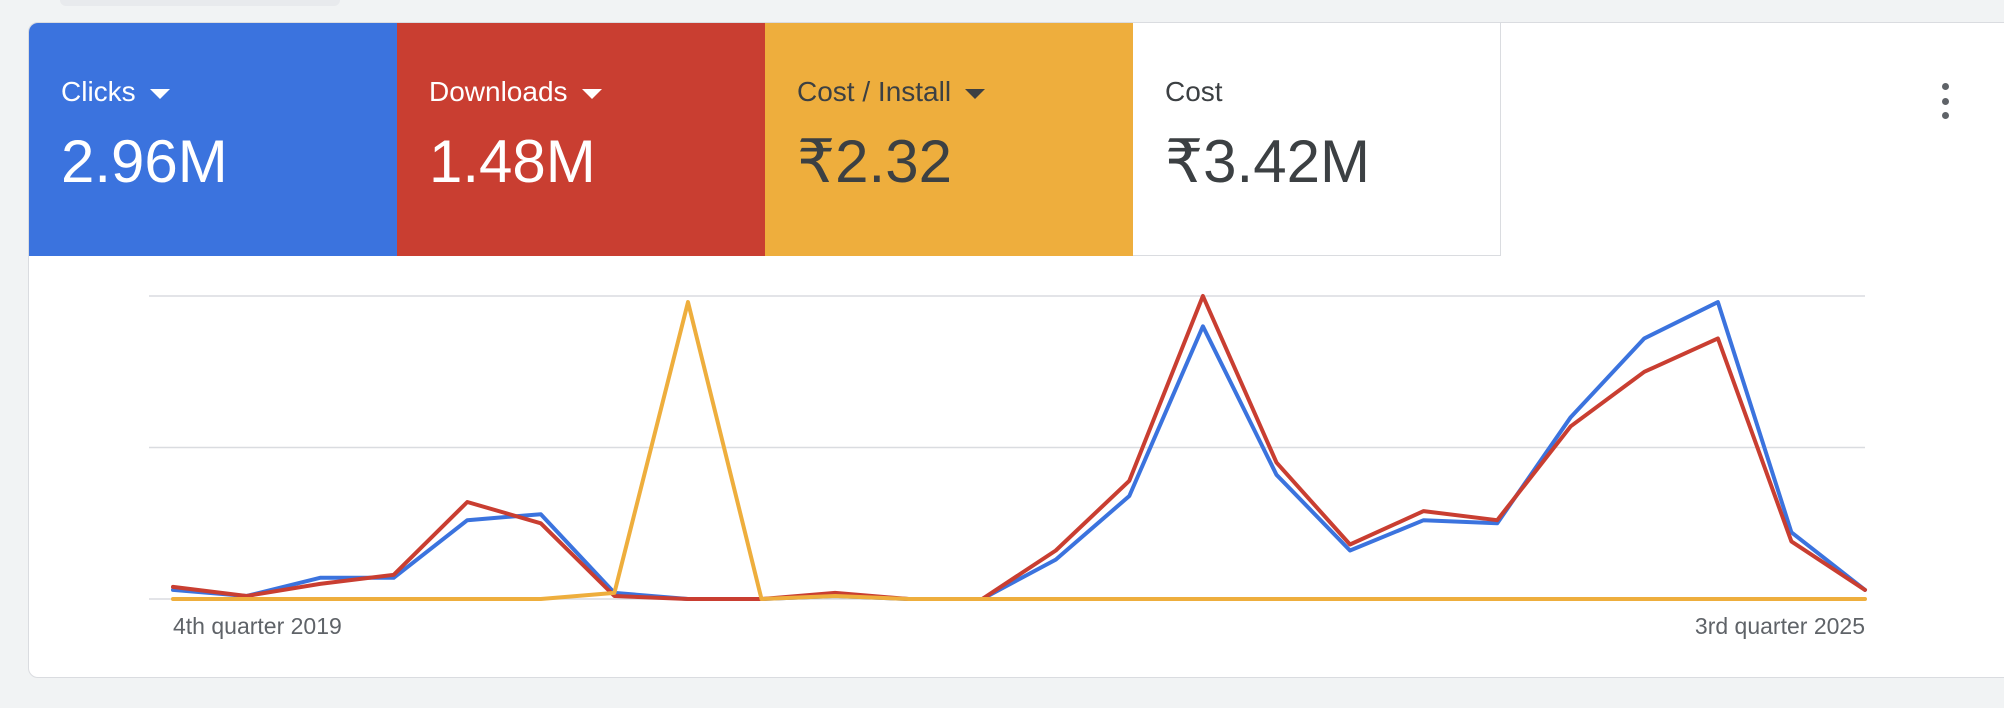 This screenshot has width=2004, height=708. I want to click on more-vert-icon, so click(1945, 101).